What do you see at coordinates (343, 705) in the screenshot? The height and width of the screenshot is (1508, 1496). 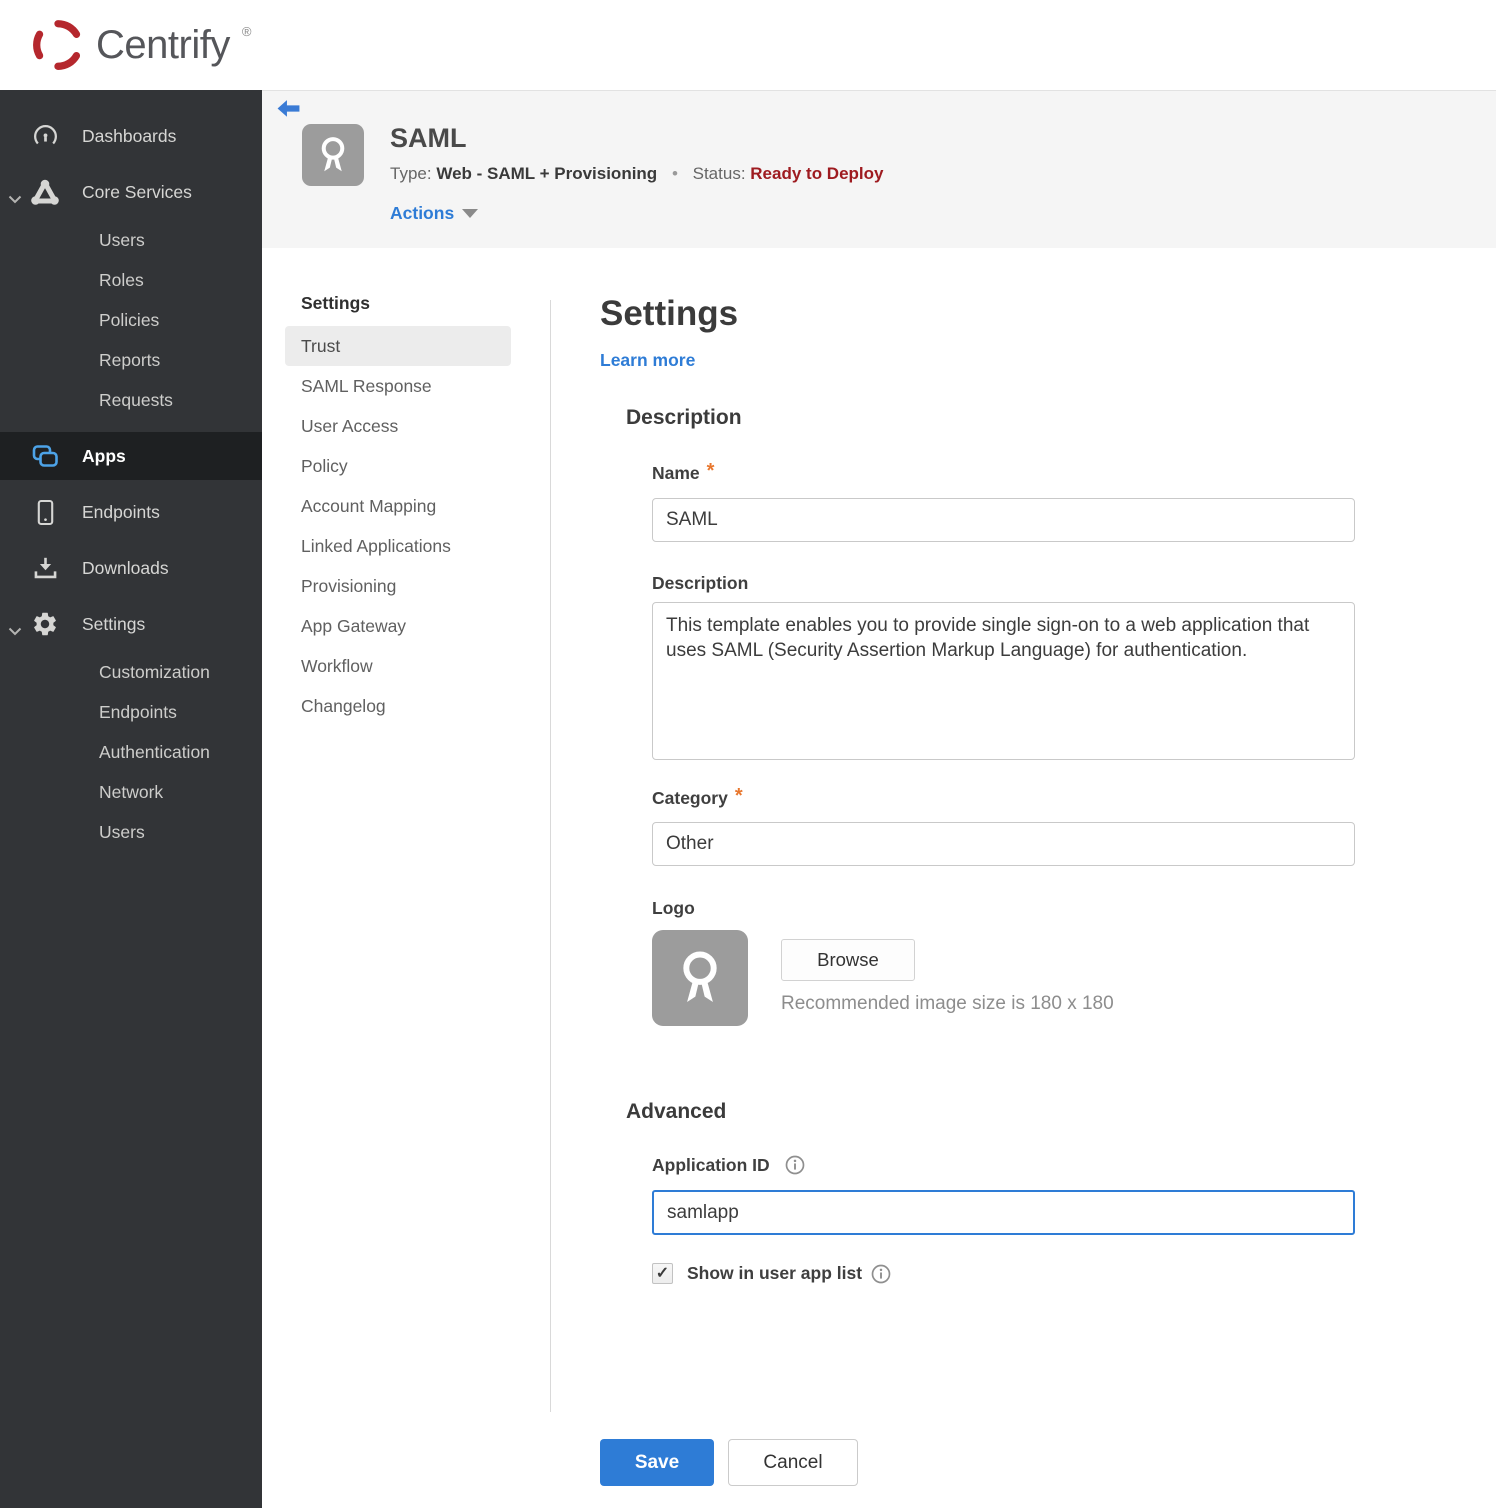 I see `subnav-label: Changelog` at bounding box center [343, 705].